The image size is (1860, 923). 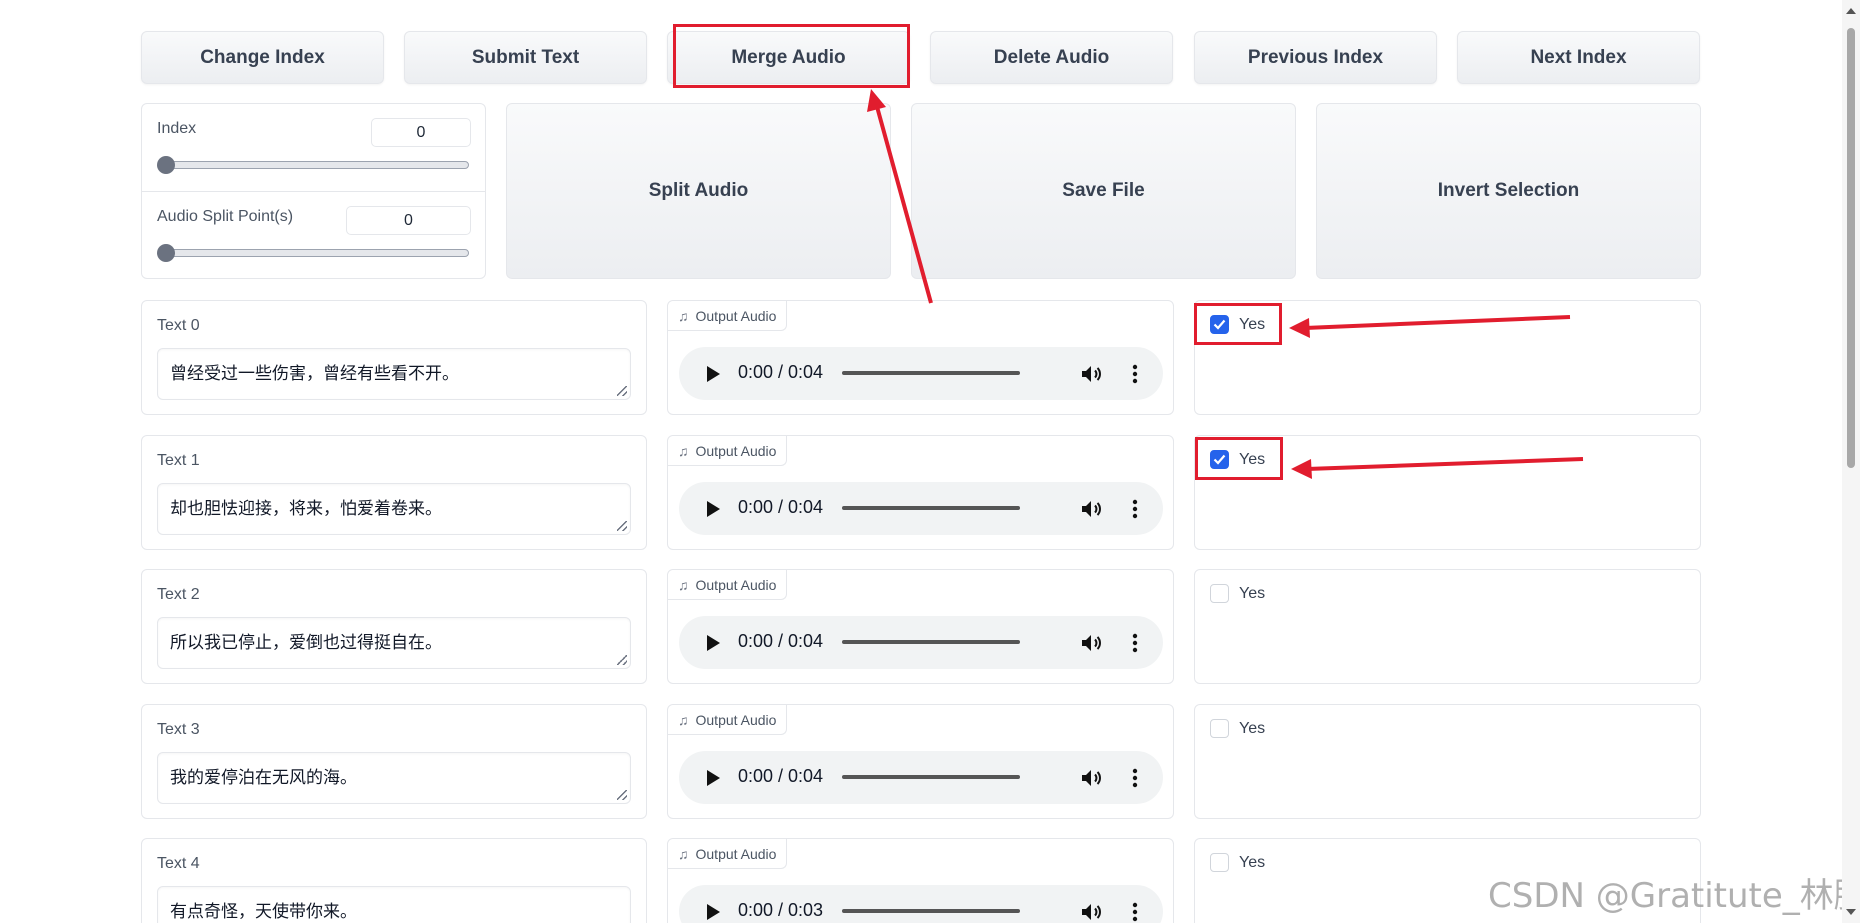 I want to click on scroll-thumb, so click(x=1851, y=248).